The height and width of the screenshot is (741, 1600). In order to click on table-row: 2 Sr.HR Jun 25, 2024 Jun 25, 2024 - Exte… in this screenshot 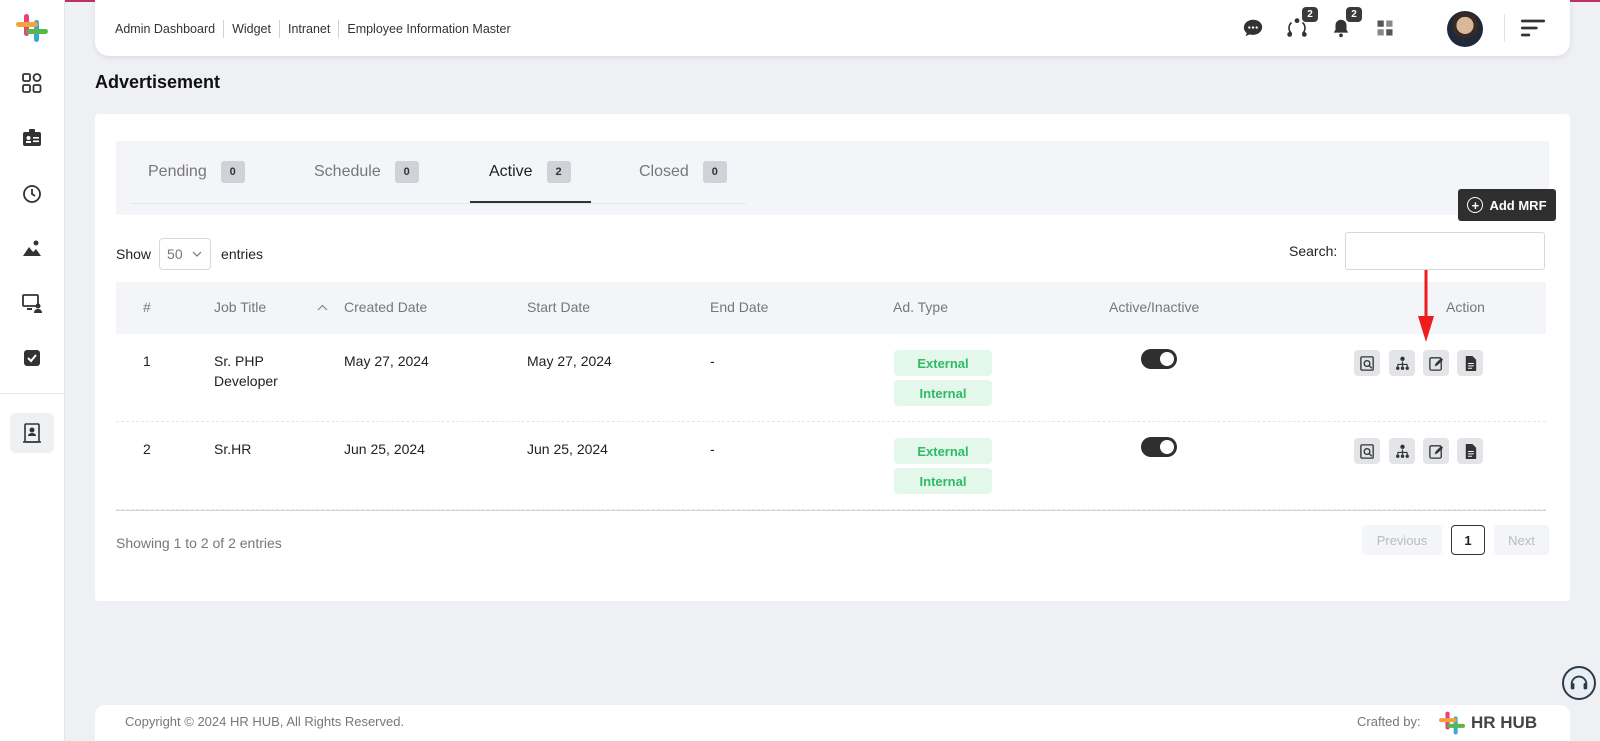, I will do `click(831, 466)`.